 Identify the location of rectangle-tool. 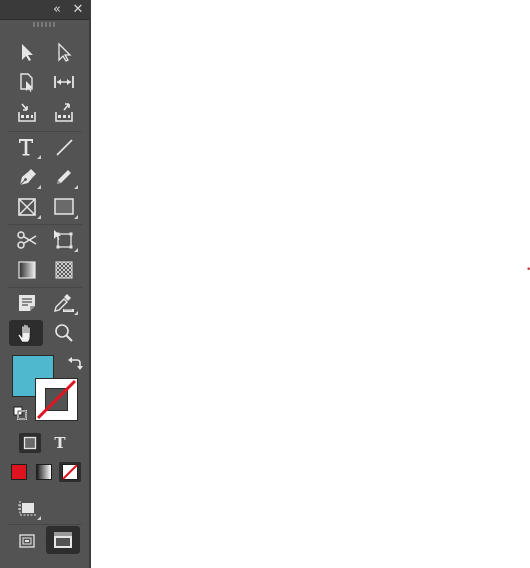
(64, 207).